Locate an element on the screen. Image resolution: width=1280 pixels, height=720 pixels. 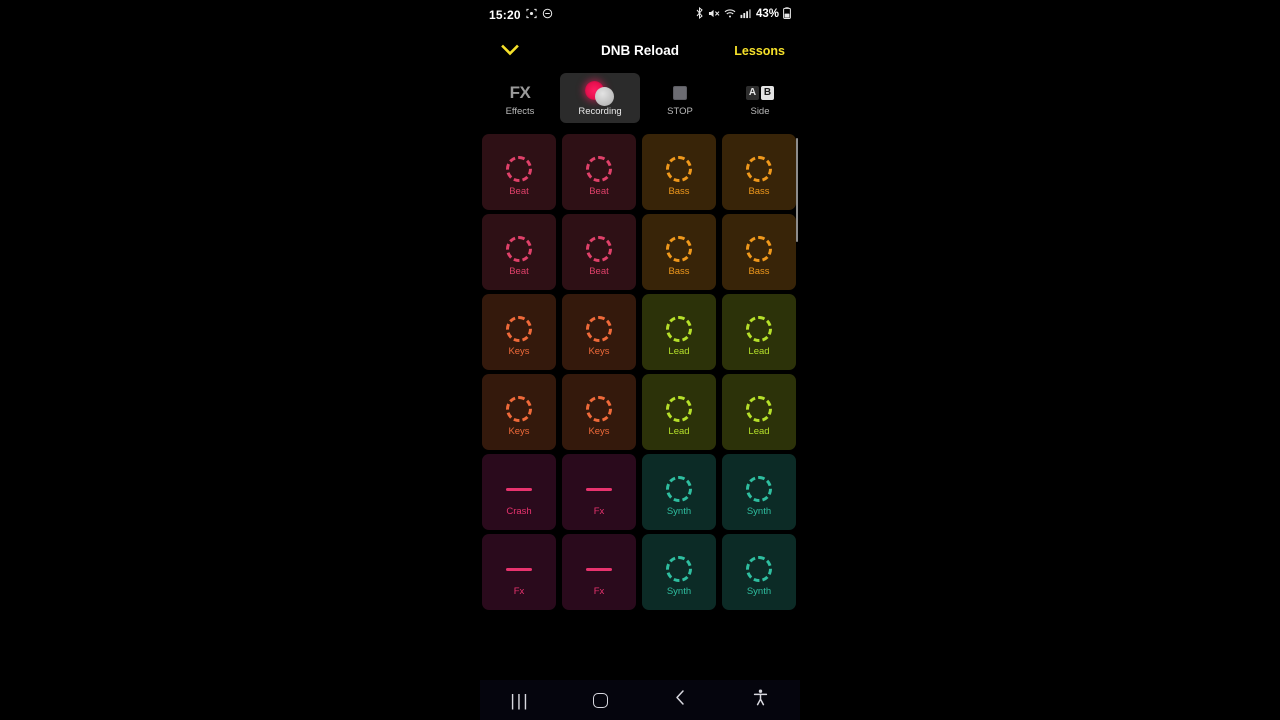
accessibility-icon is located at coordinates (760, 700).